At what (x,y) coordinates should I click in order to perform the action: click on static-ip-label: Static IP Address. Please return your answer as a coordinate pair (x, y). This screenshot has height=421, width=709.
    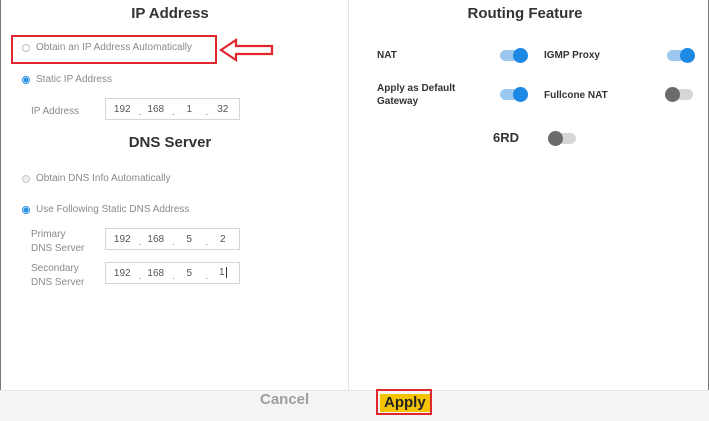
    Looking at the image, I should click on (74, 79).